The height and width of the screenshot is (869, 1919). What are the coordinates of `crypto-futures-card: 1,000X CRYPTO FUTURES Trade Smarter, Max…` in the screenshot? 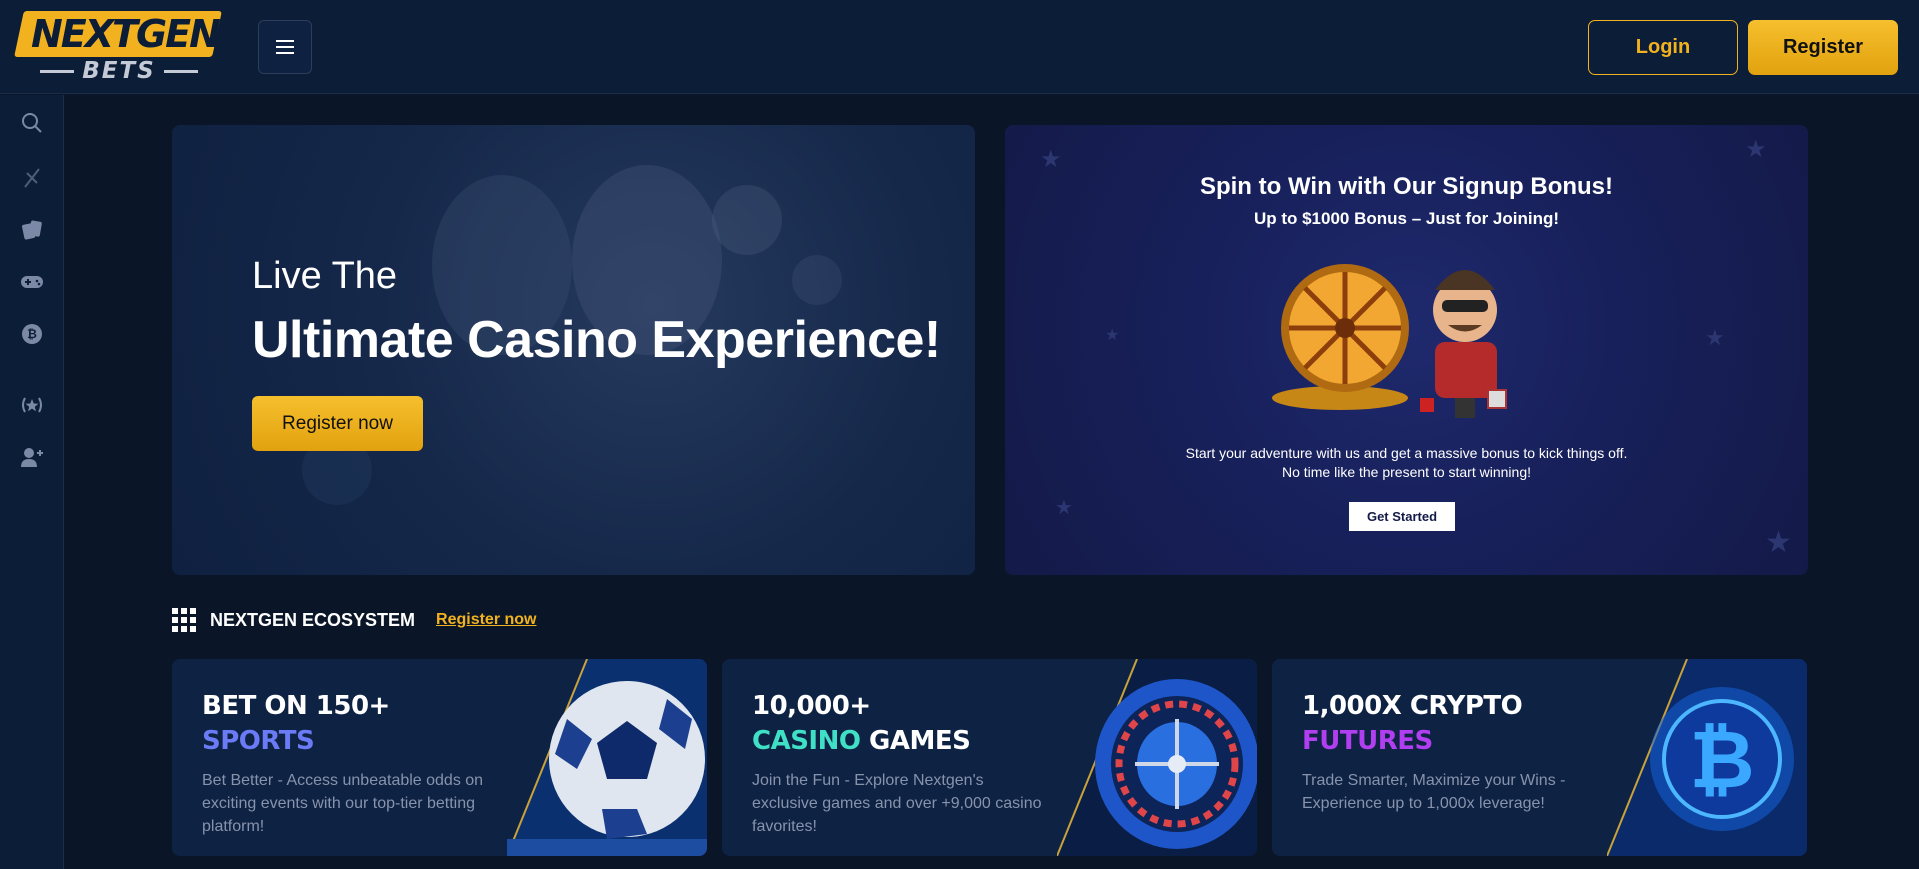 It's located at (1539, 757).